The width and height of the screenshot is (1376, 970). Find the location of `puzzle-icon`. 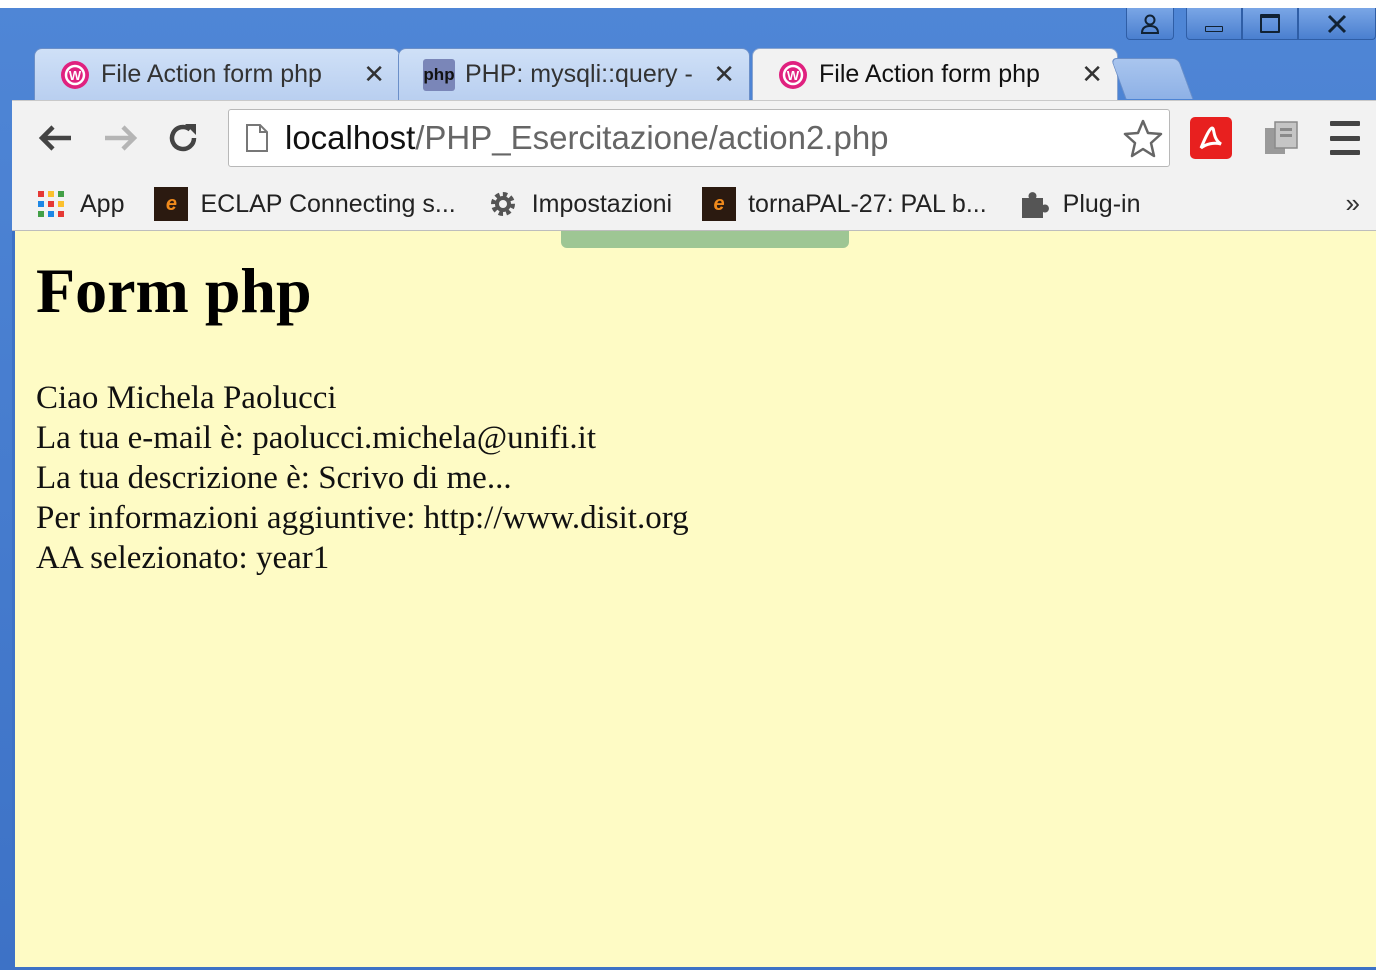

puzzle-icon is located at coordinates (1034, 204).